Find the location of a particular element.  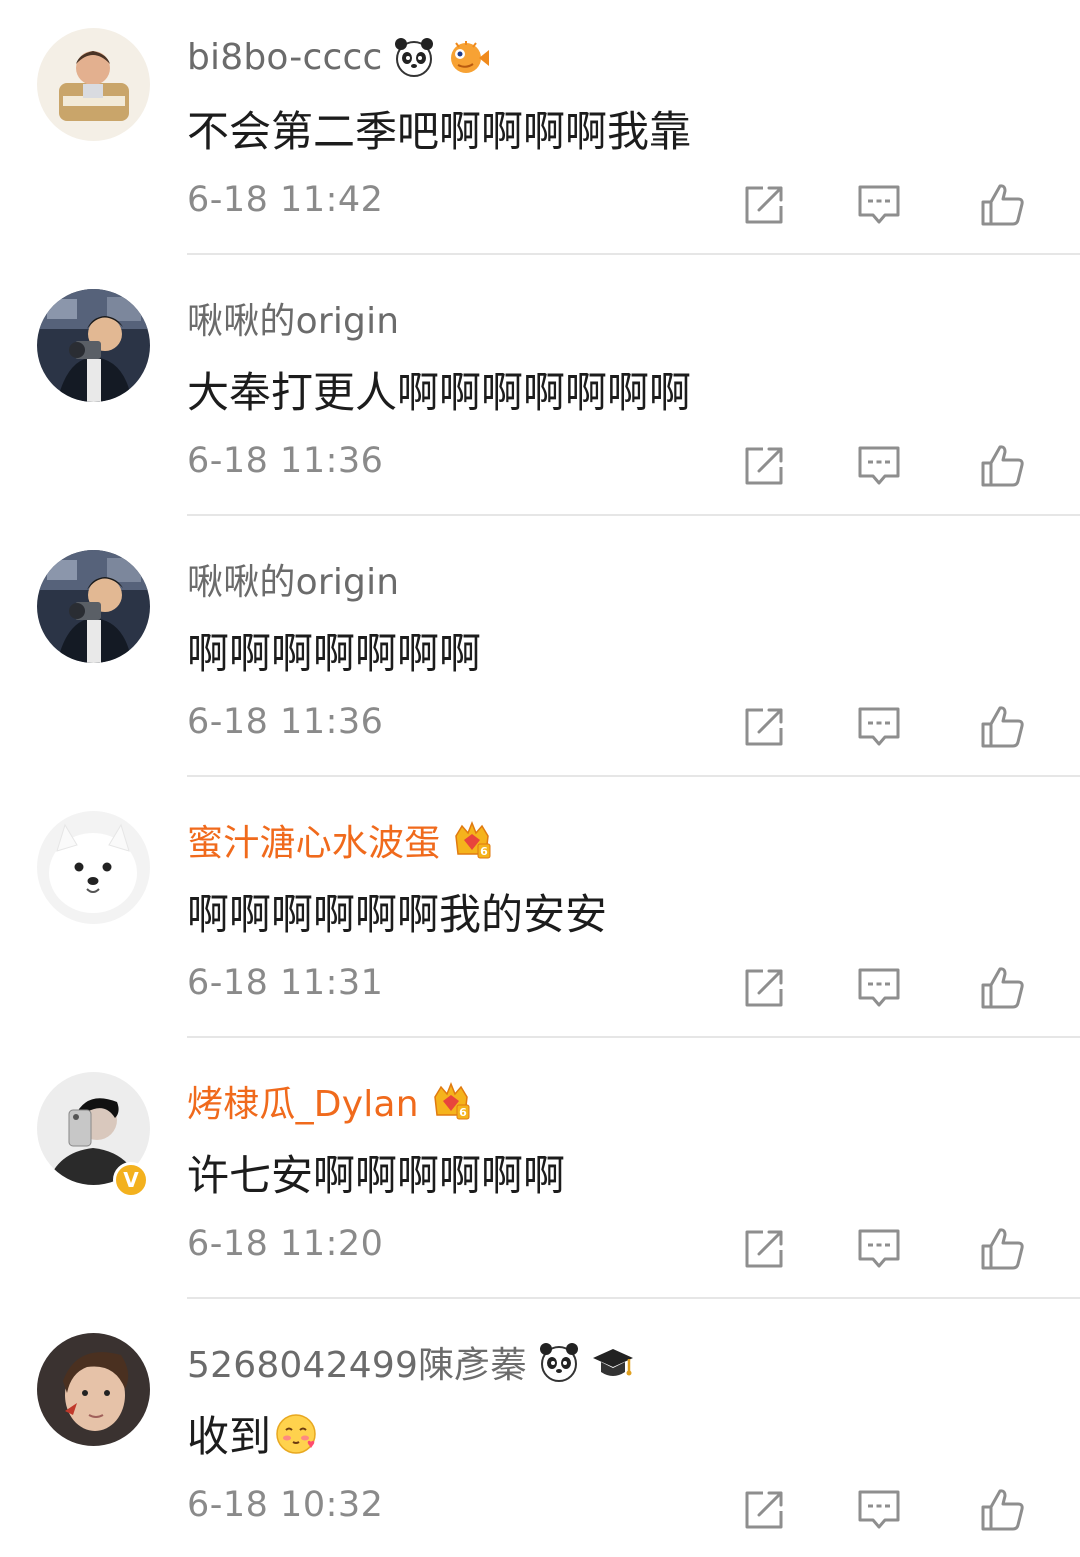

timestamp: 6-18 11:20 is located at coordinates (285, 1244).